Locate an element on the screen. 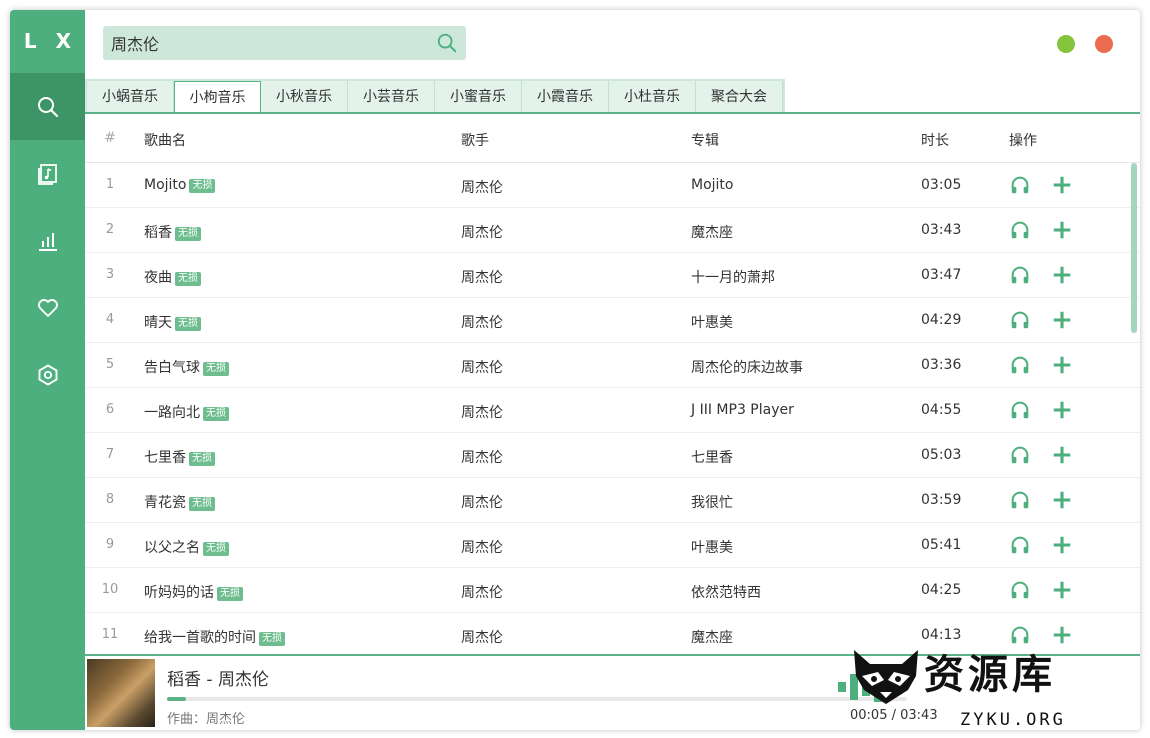 This screenshot has height=738, width=1150. row-album: Mojito is located at coordinates (712, 185).